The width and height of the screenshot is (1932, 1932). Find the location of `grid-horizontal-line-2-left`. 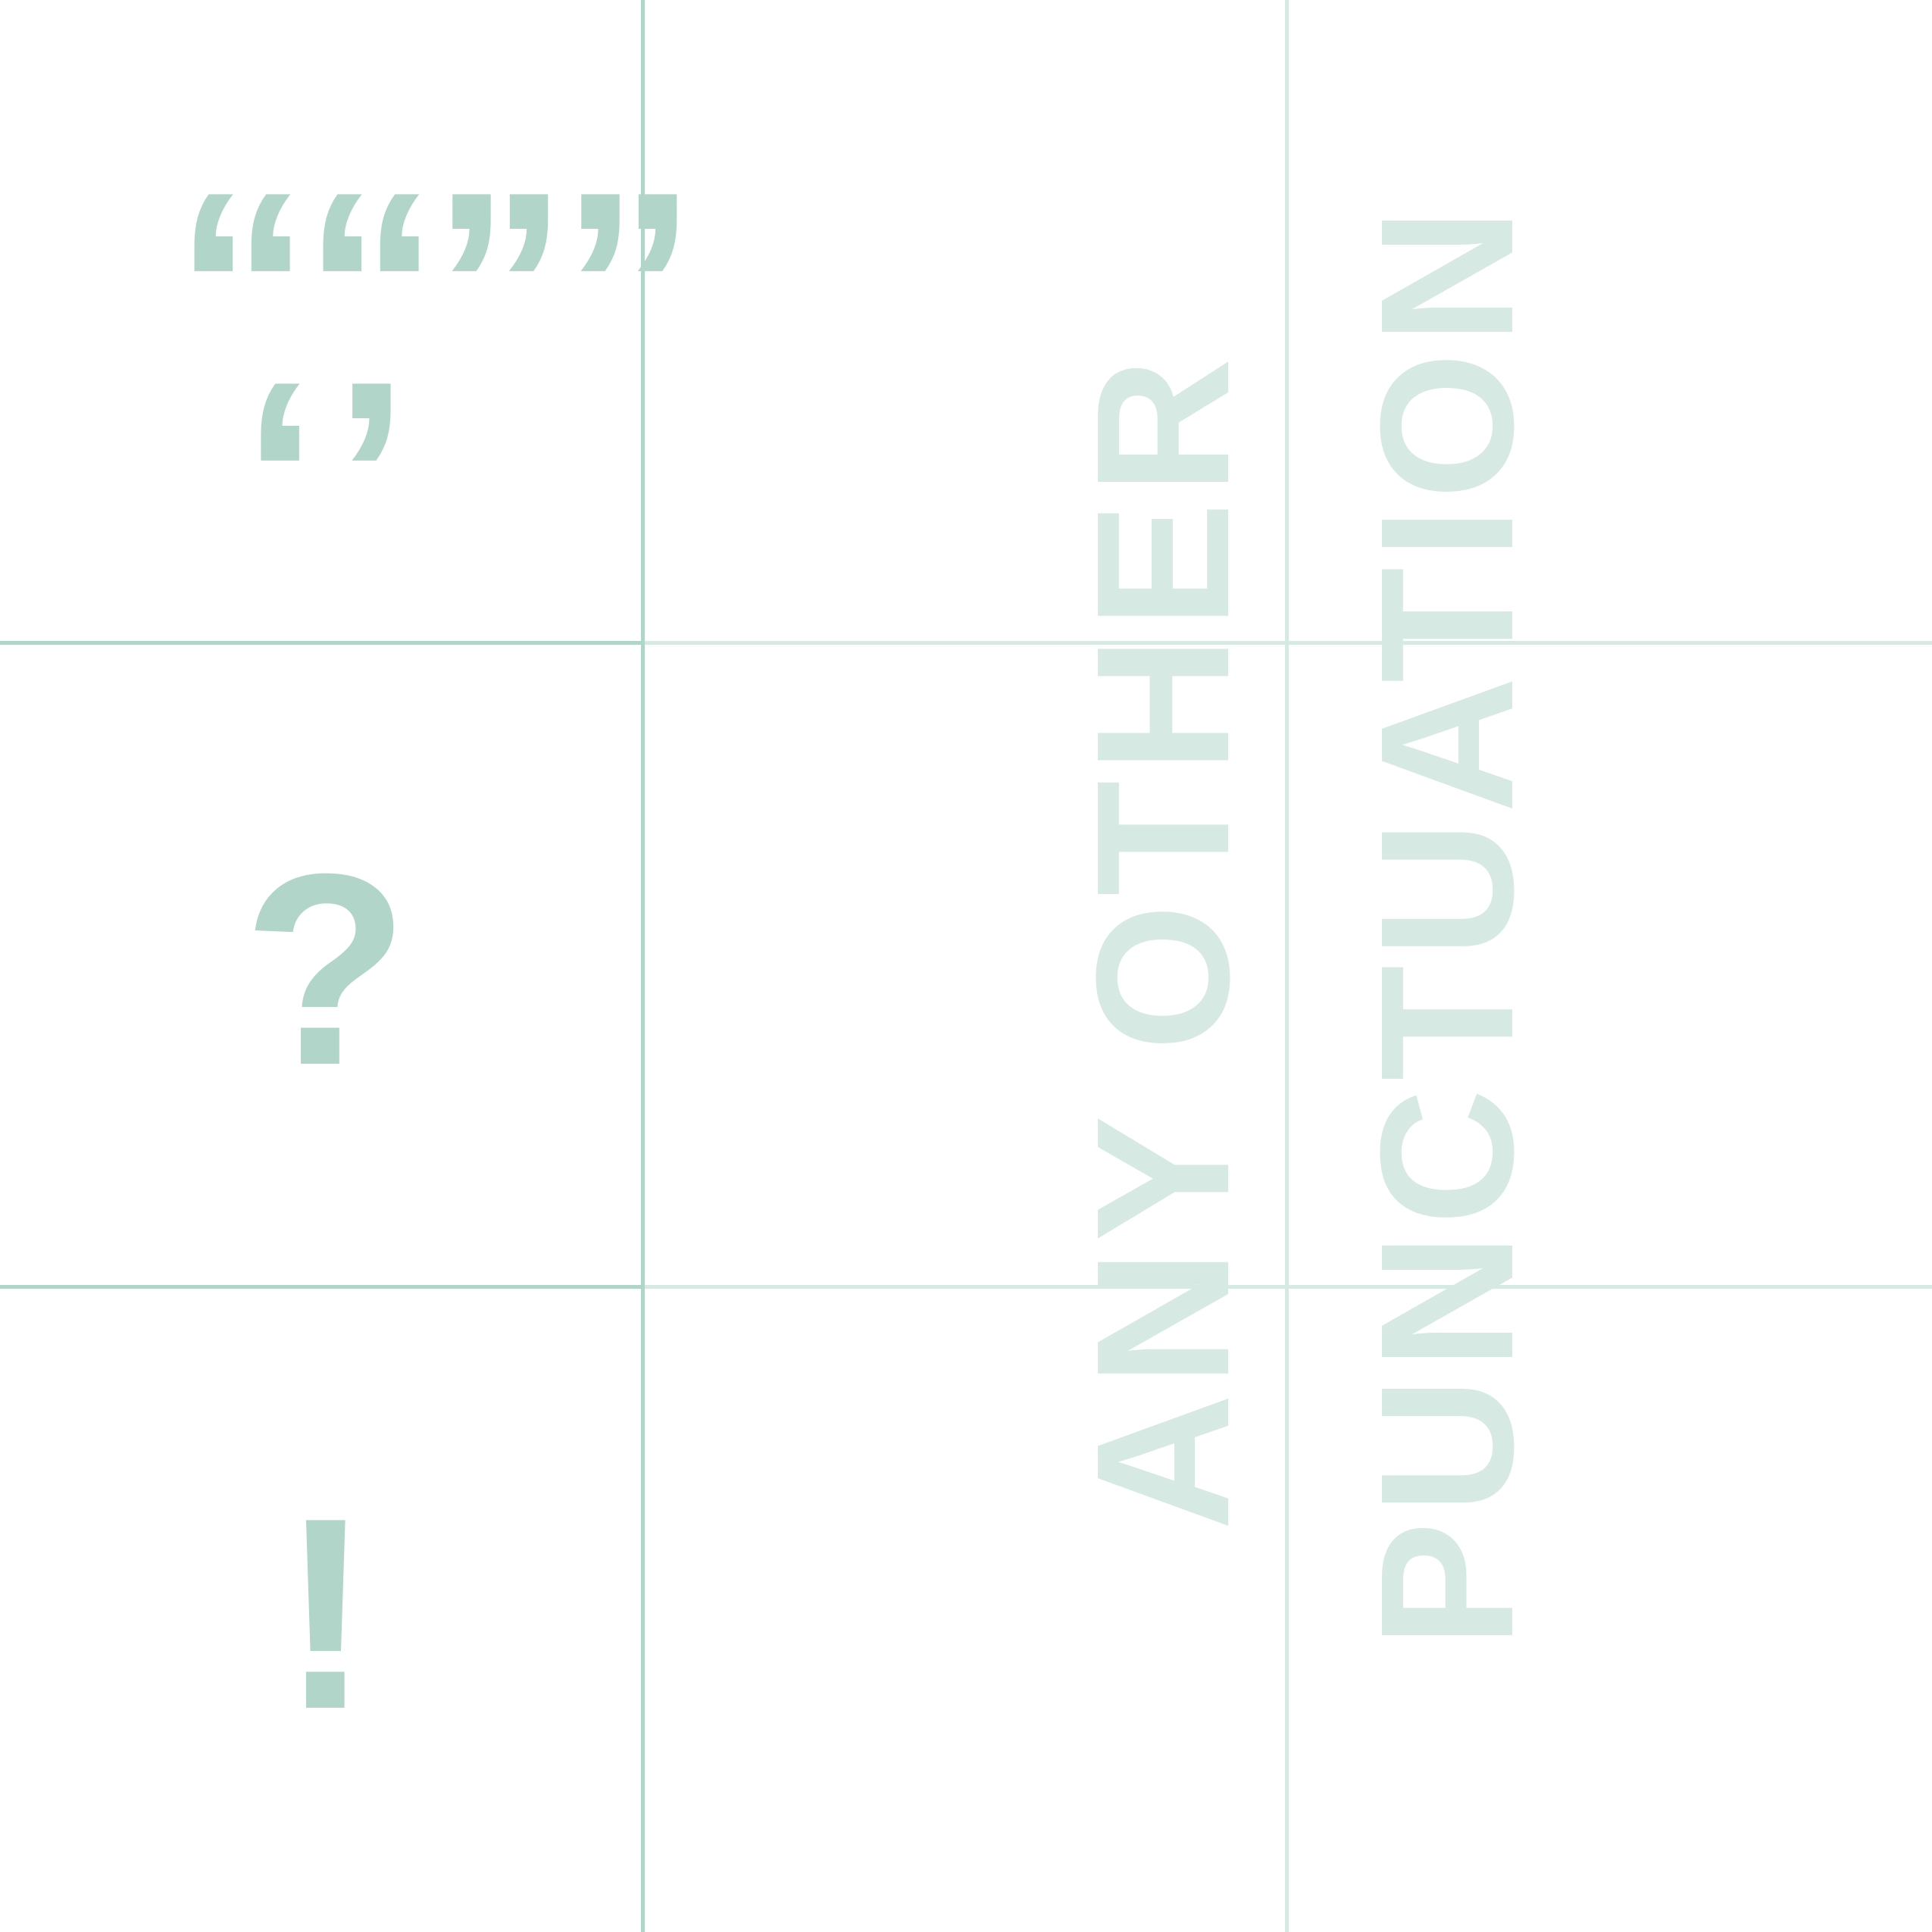

grid-horizontal-line-2-left is located at coordinates (323, 1287).